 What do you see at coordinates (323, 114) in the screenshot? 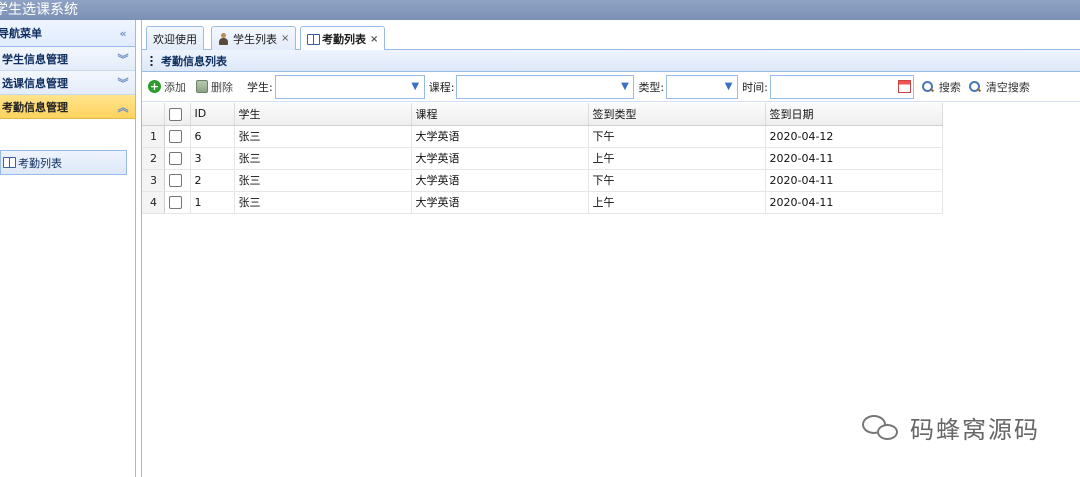
I see `column-header-student: 学生` at bounding box center [323, 114].